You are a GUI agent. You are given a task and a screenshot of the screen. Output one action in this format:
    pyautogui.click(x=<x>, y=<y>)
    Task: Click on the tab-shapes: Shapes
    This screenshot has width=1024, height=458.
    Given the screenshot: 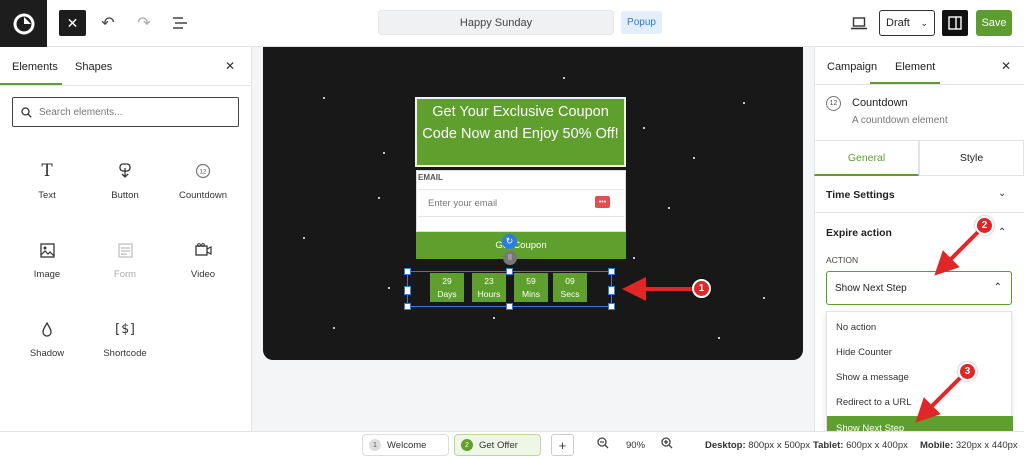 What is the action you would take?
    pyautogui.click(x=93, y=67)
    